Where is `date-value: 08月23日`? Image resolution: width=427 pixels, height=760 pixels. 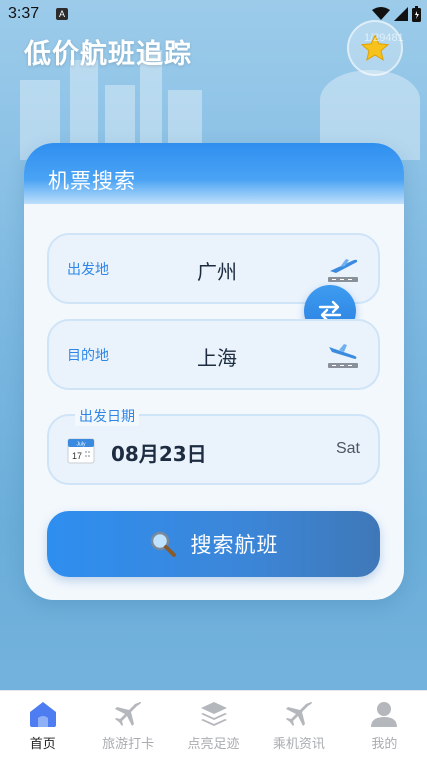 date-value: 08月23日 is located at coordinates (159, 454).